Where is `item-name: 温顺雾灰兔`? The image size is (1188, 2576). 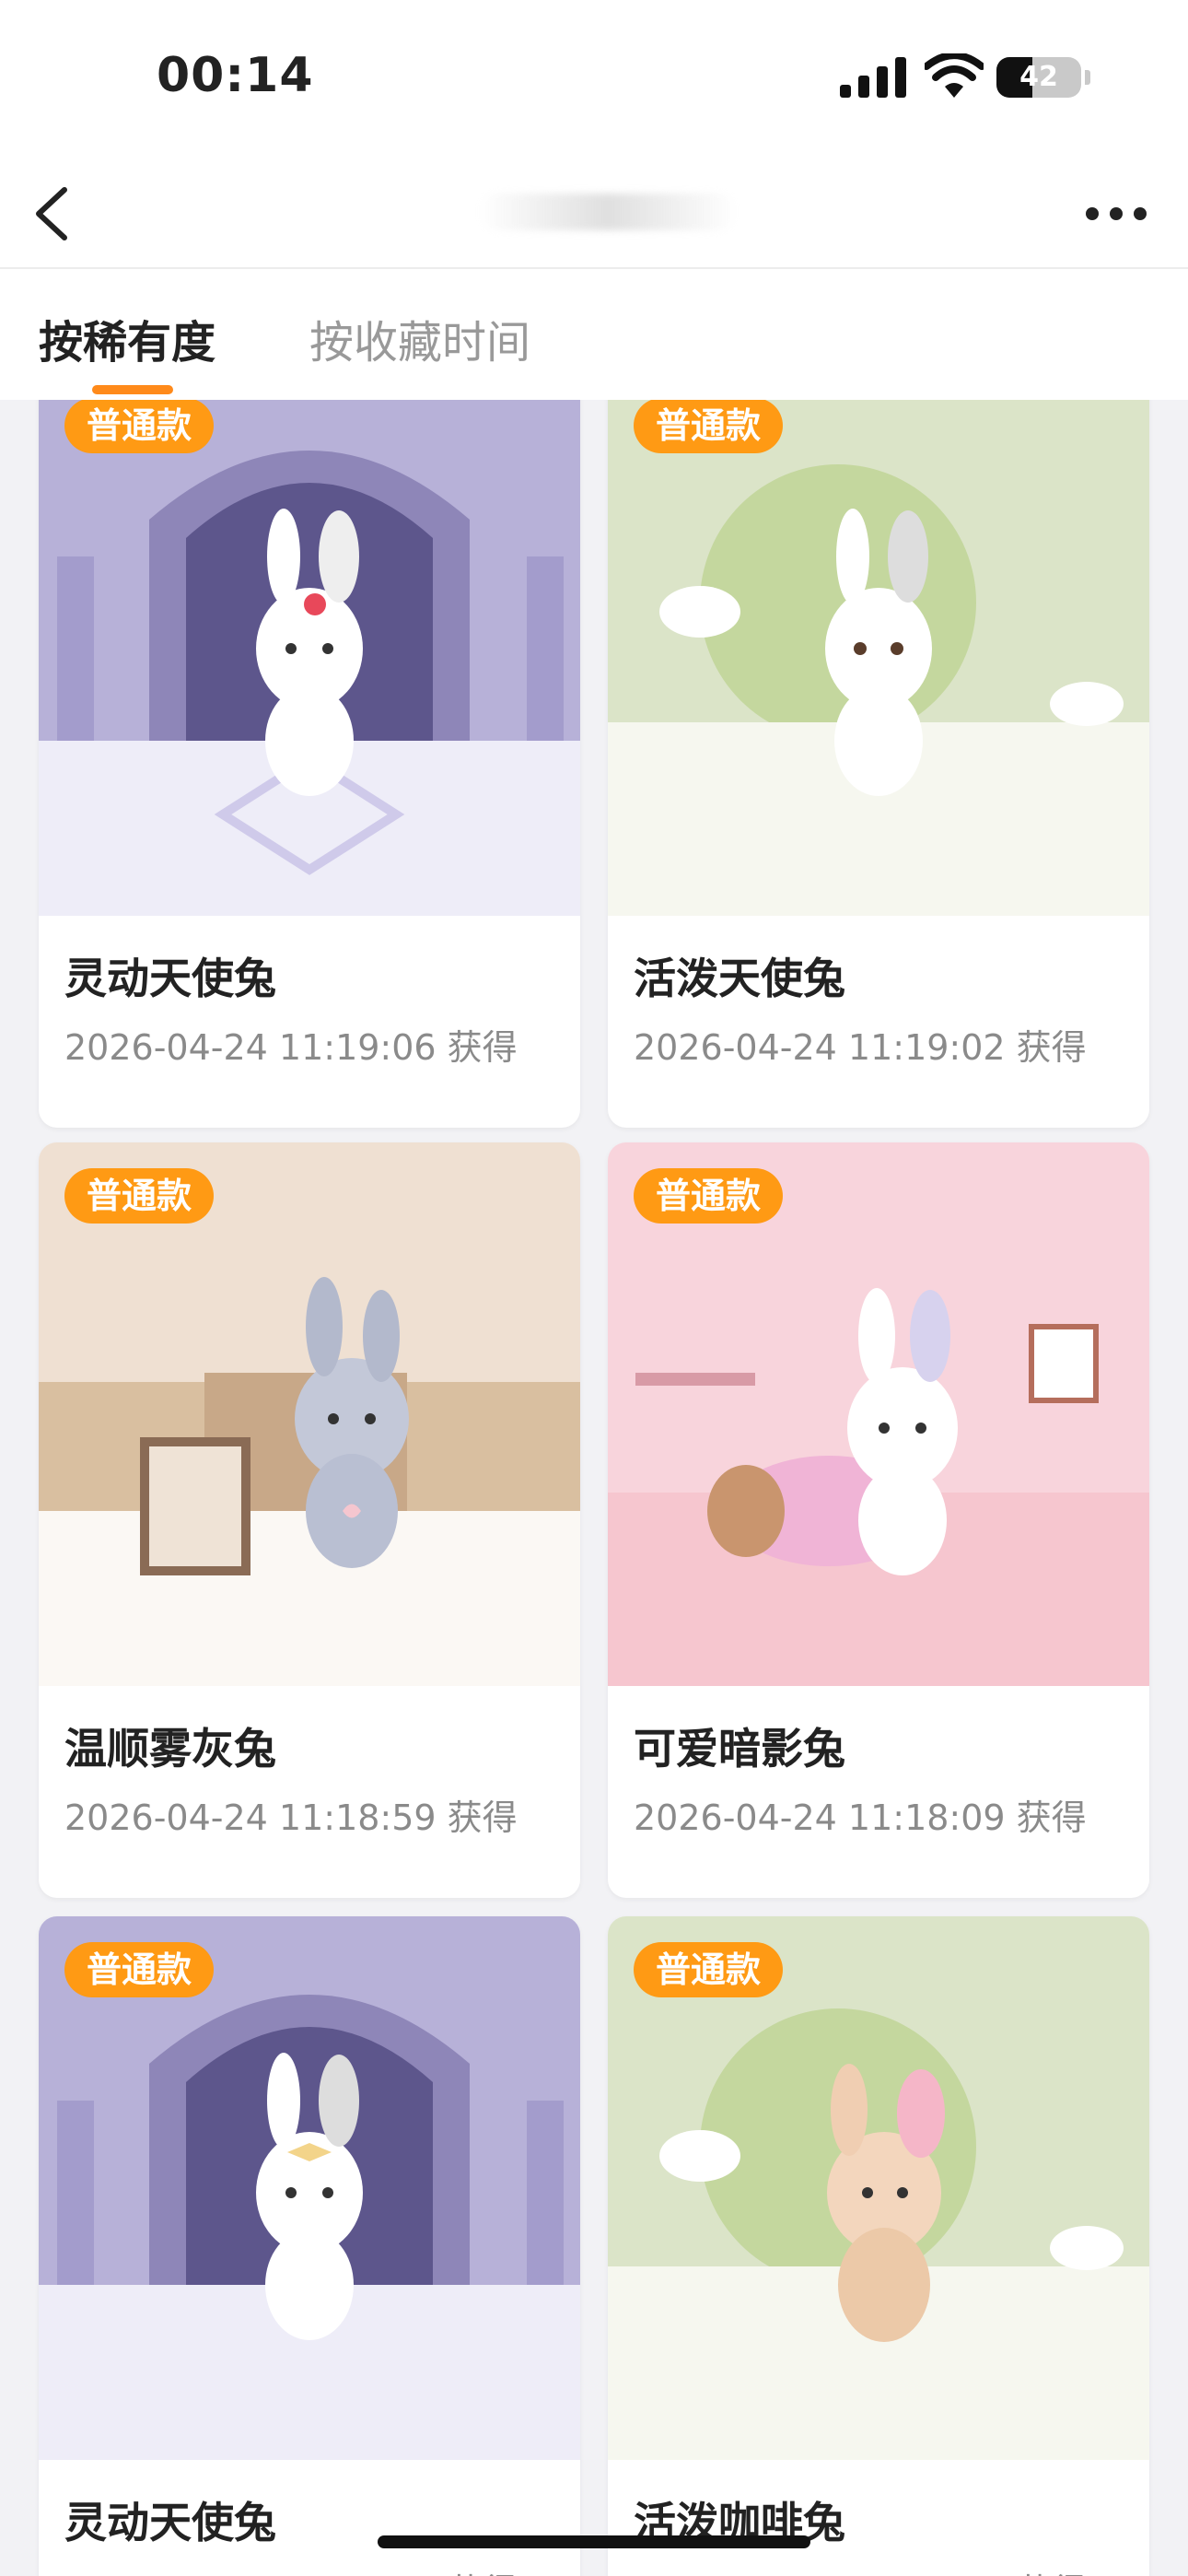
item-name: 温顺雾灰兔 is located at coordinates (170, 1749).